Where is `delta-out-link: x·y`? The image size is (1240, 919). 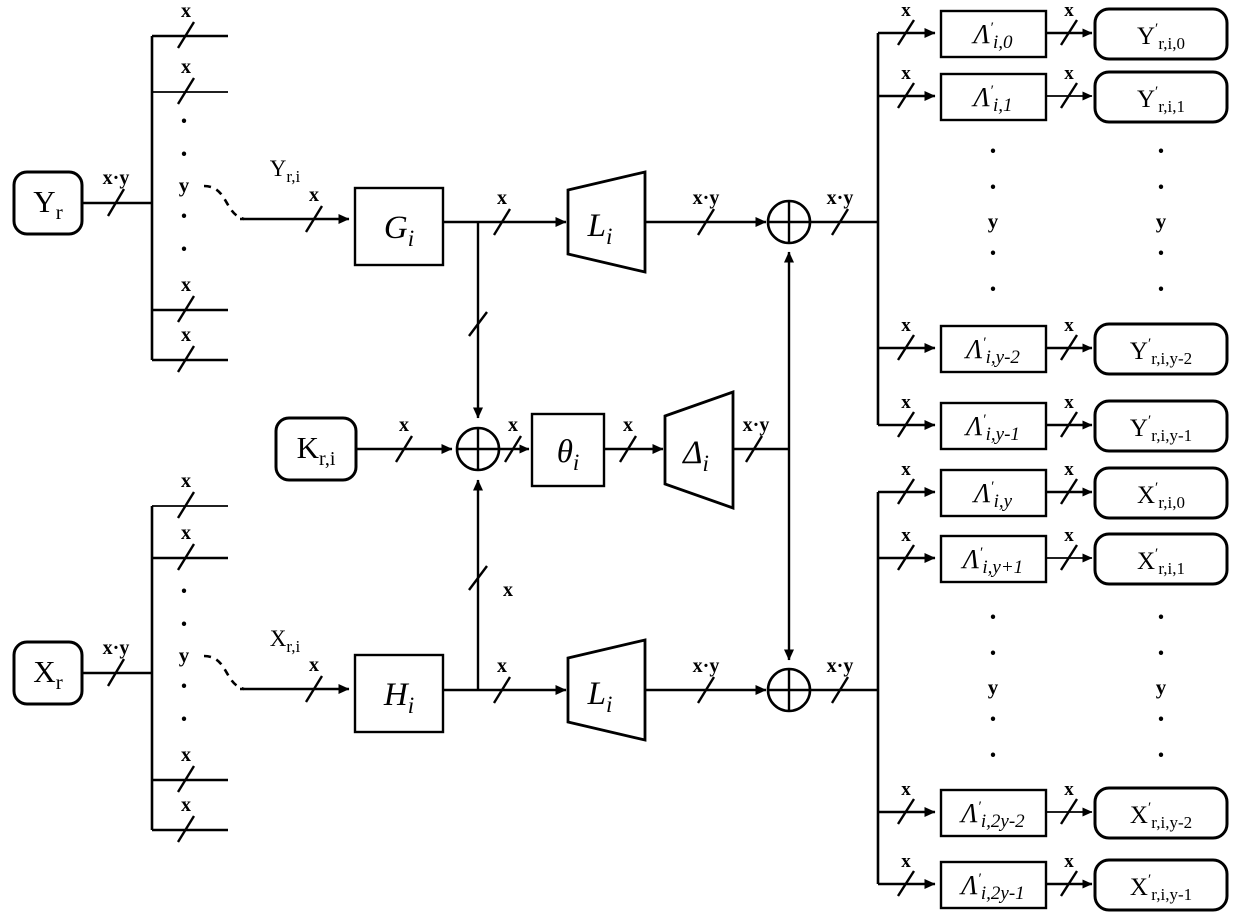 delta-out-link: x·y is located at coordinates (761, 438).